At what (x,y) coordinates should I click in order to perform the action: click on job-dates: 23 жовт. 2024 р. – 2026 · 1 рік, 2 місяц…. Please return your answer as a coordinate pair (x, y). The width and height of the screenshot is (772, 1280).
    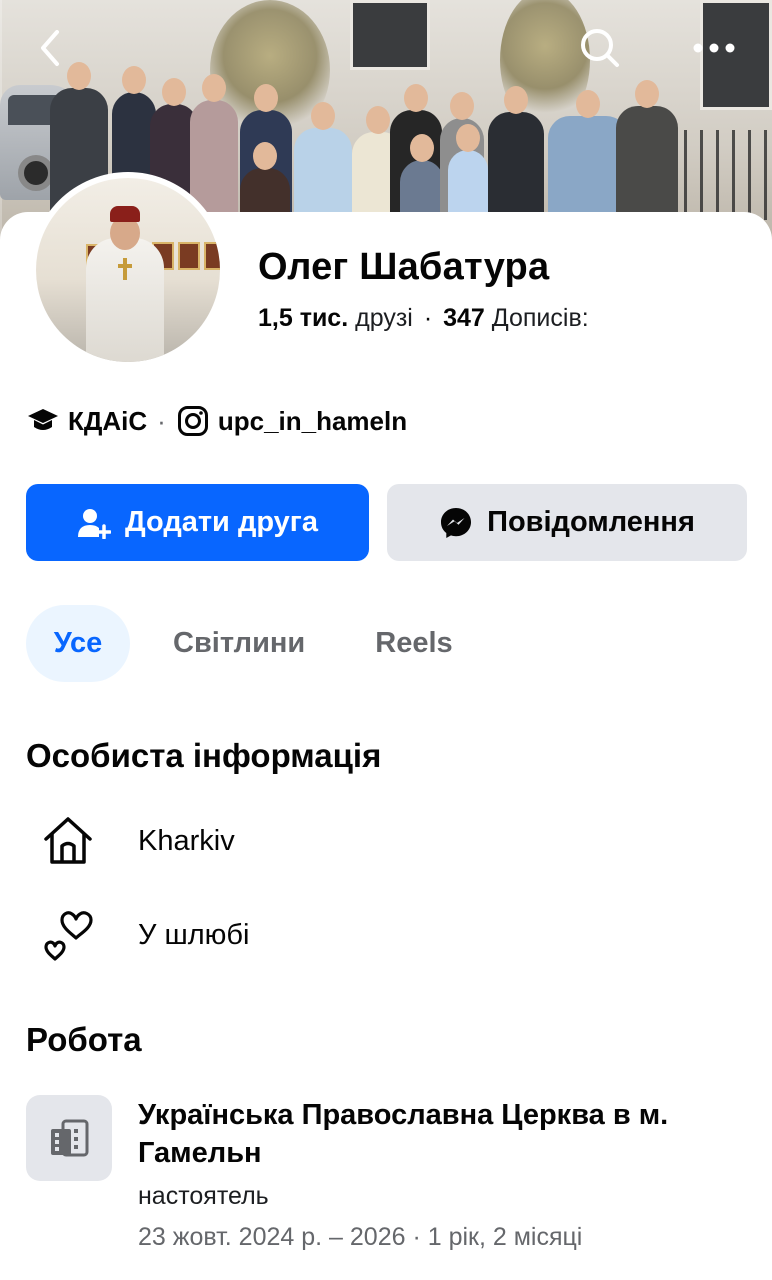
    Looking at the image, I should click on (360, 1237).